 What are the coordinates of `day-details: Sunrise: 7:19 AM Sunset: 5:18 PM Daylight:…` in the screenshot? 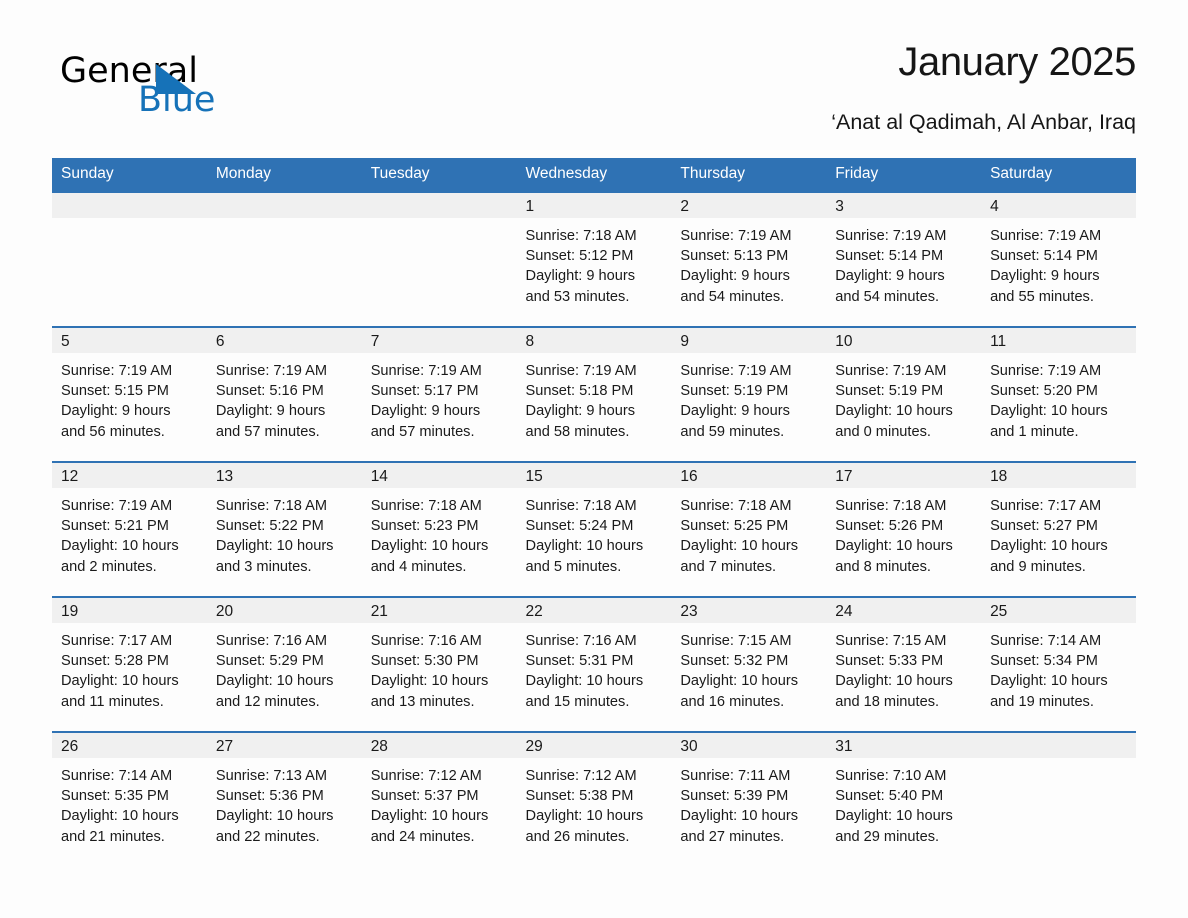 It's located at (594, 397).